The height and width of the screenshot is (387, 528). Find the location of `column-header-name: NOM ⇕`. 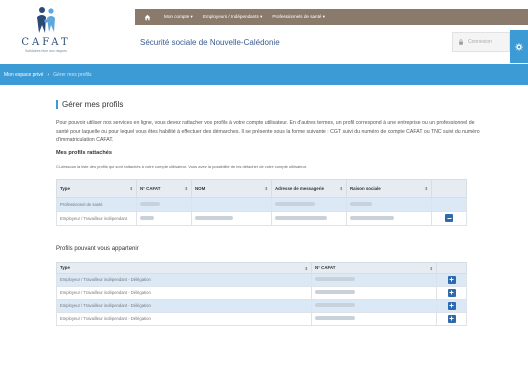

column-header-name: NOM ⇕ is located at coordinates (231, 188).